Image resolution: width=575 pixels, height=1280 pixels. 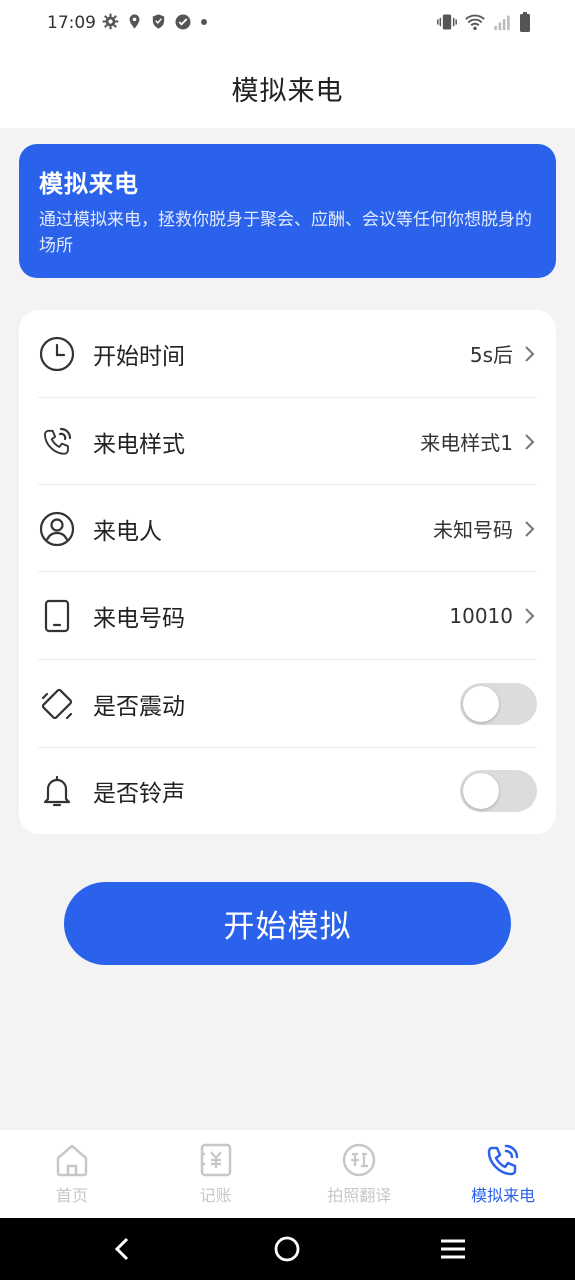 What do you see at coordinates (57, 529) in the screenshot?
I see `user-circle-icon` at bounding box center [57, 529].